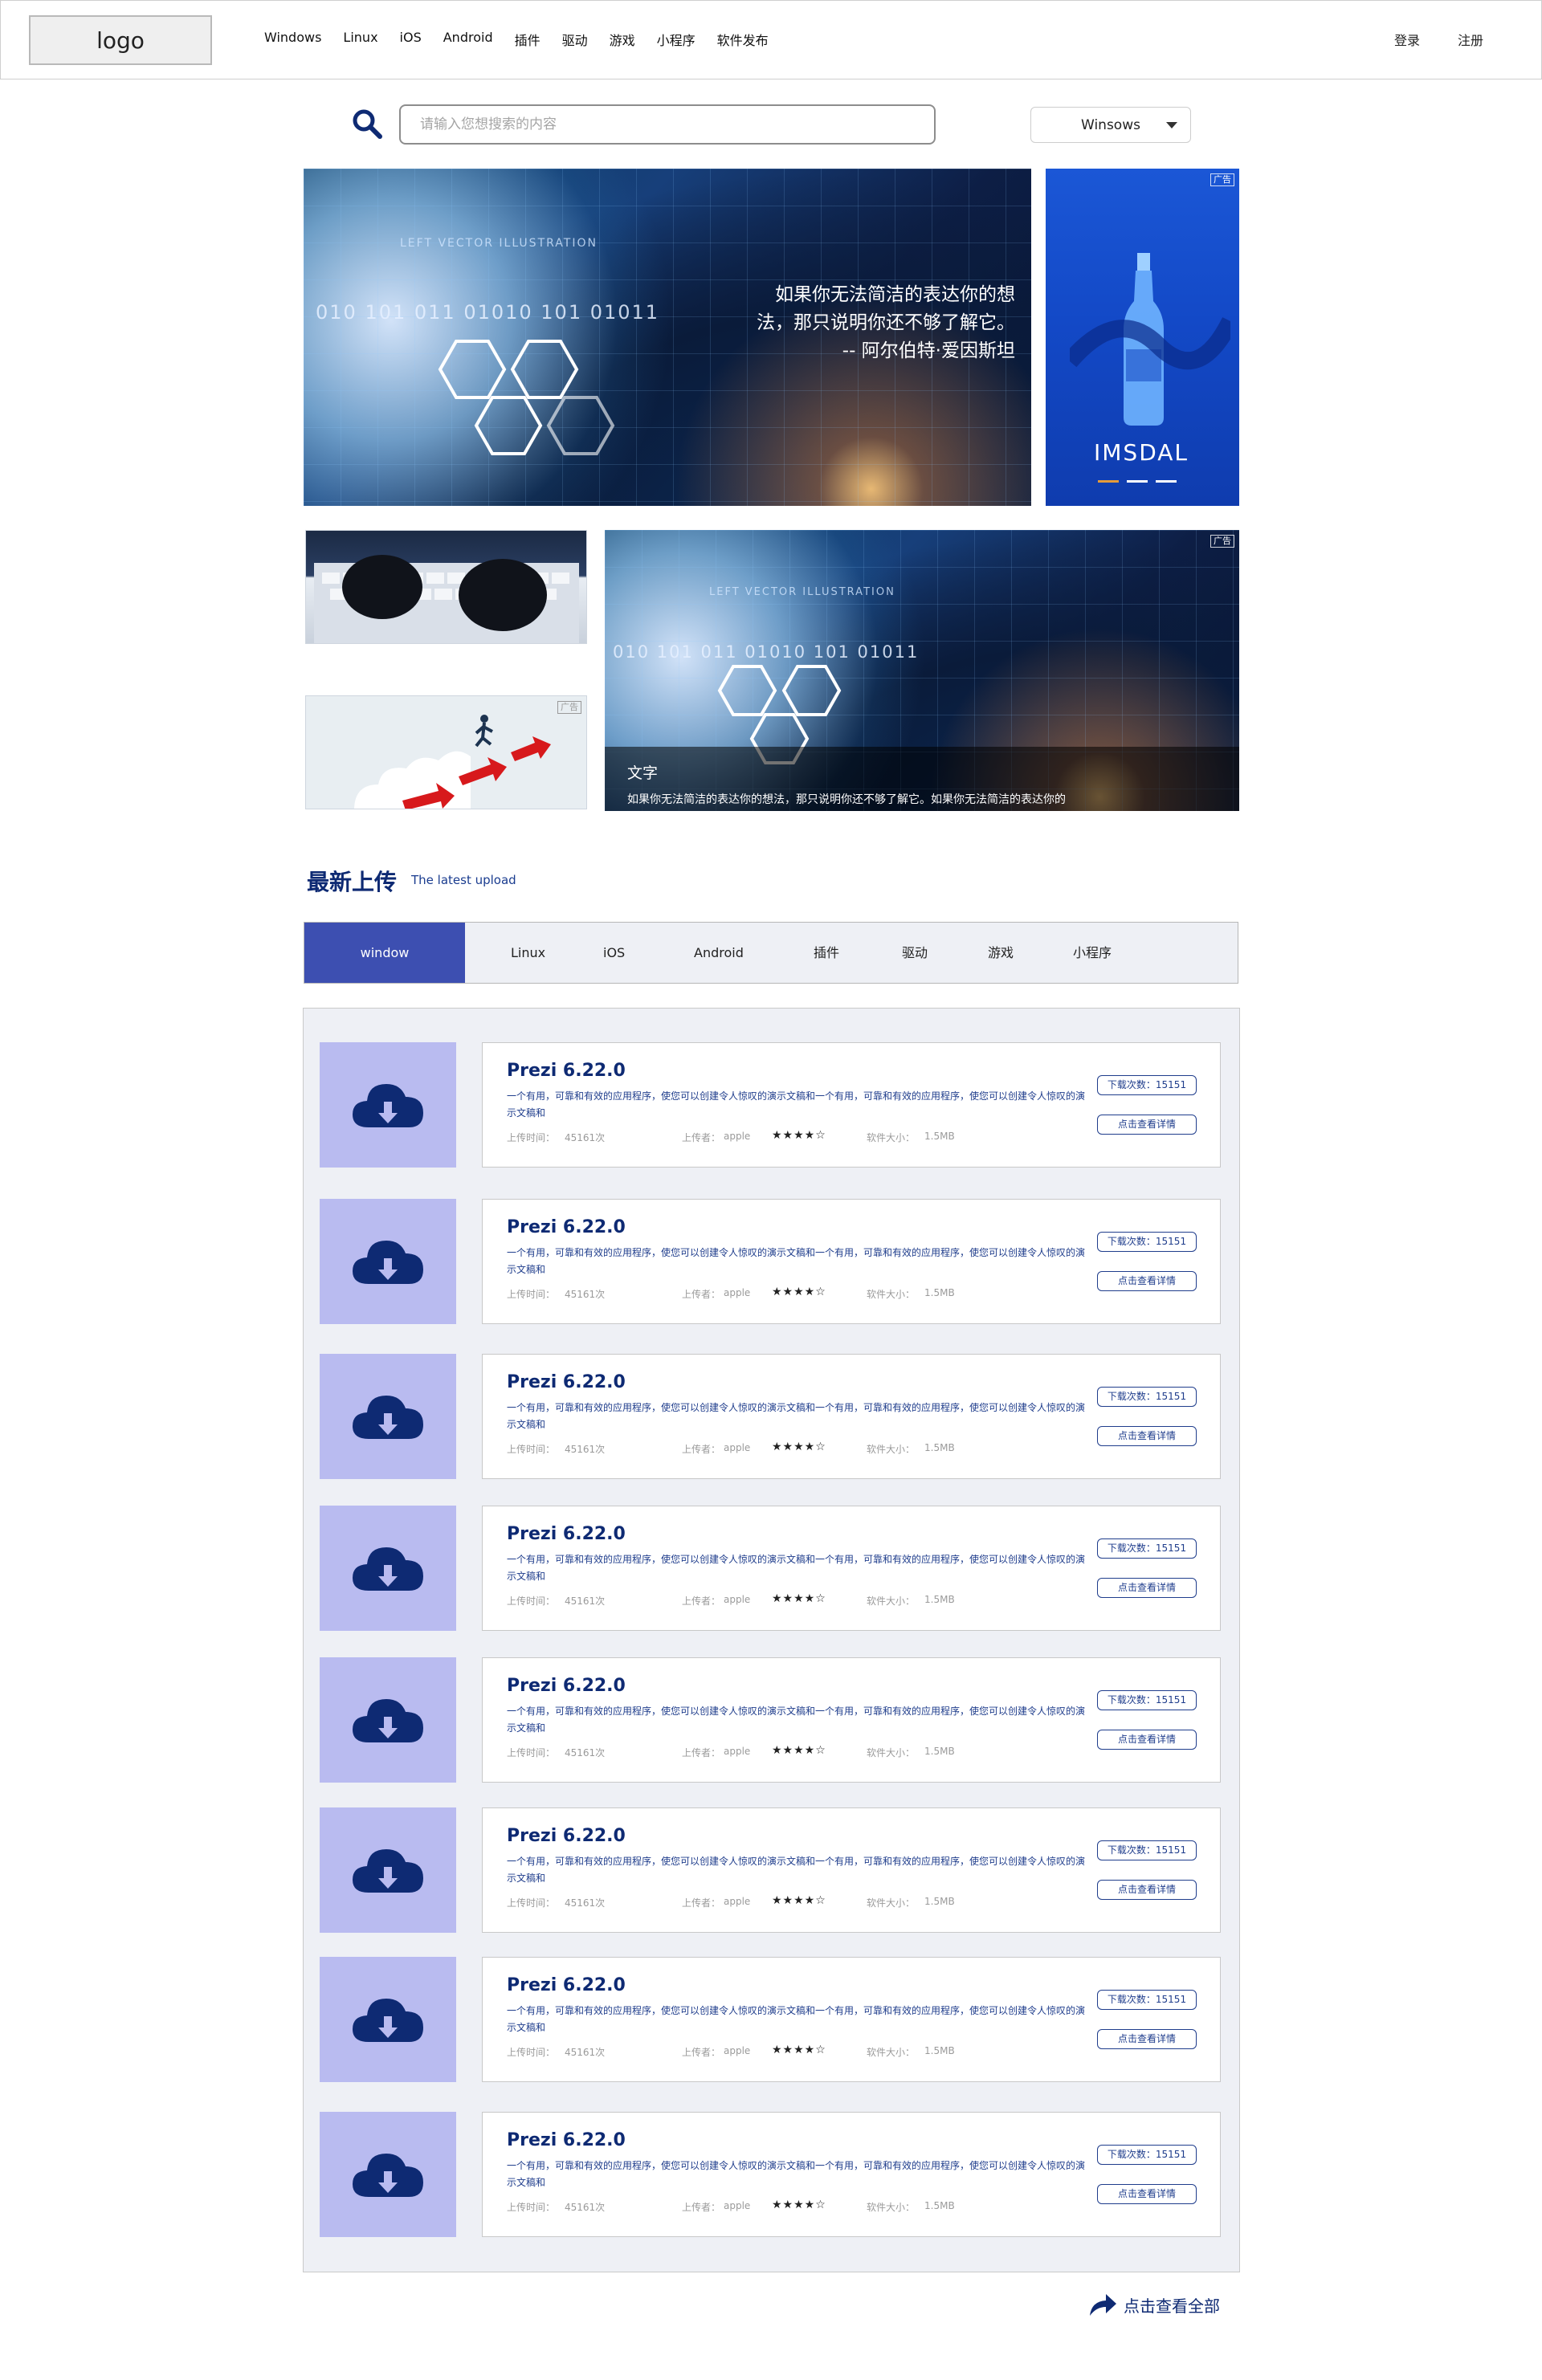  I want to click on section-title: 最新上传, so click(352, 882).